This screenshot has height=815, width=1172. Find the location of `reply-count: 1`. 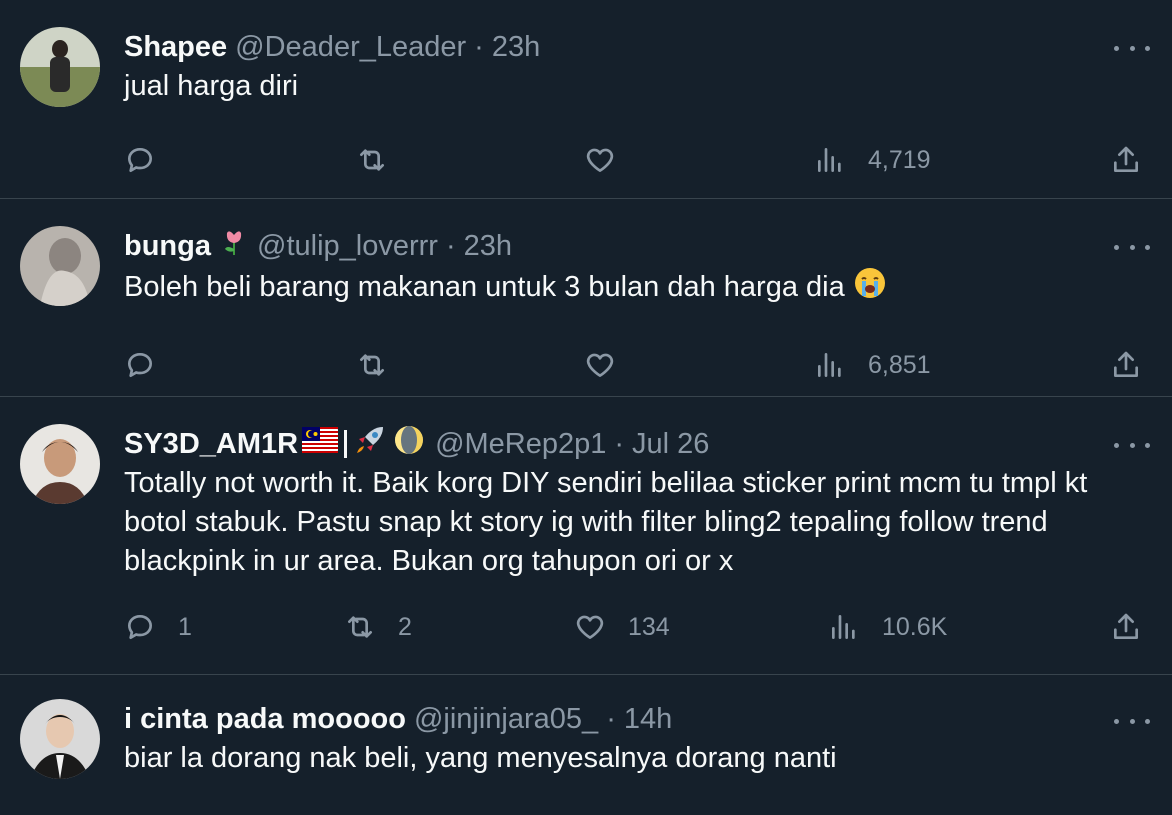

reply-count: 1 is located at coordinates (185, 626).